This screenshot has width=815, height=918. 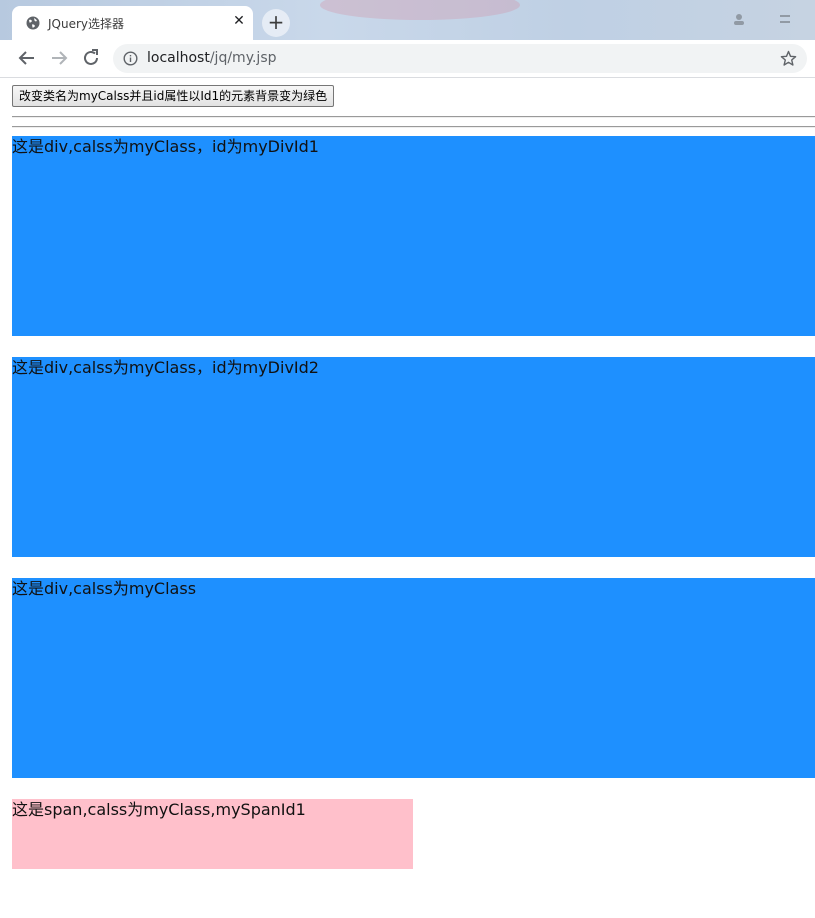 I want to click on star-icon, so click(x=788, y=58).